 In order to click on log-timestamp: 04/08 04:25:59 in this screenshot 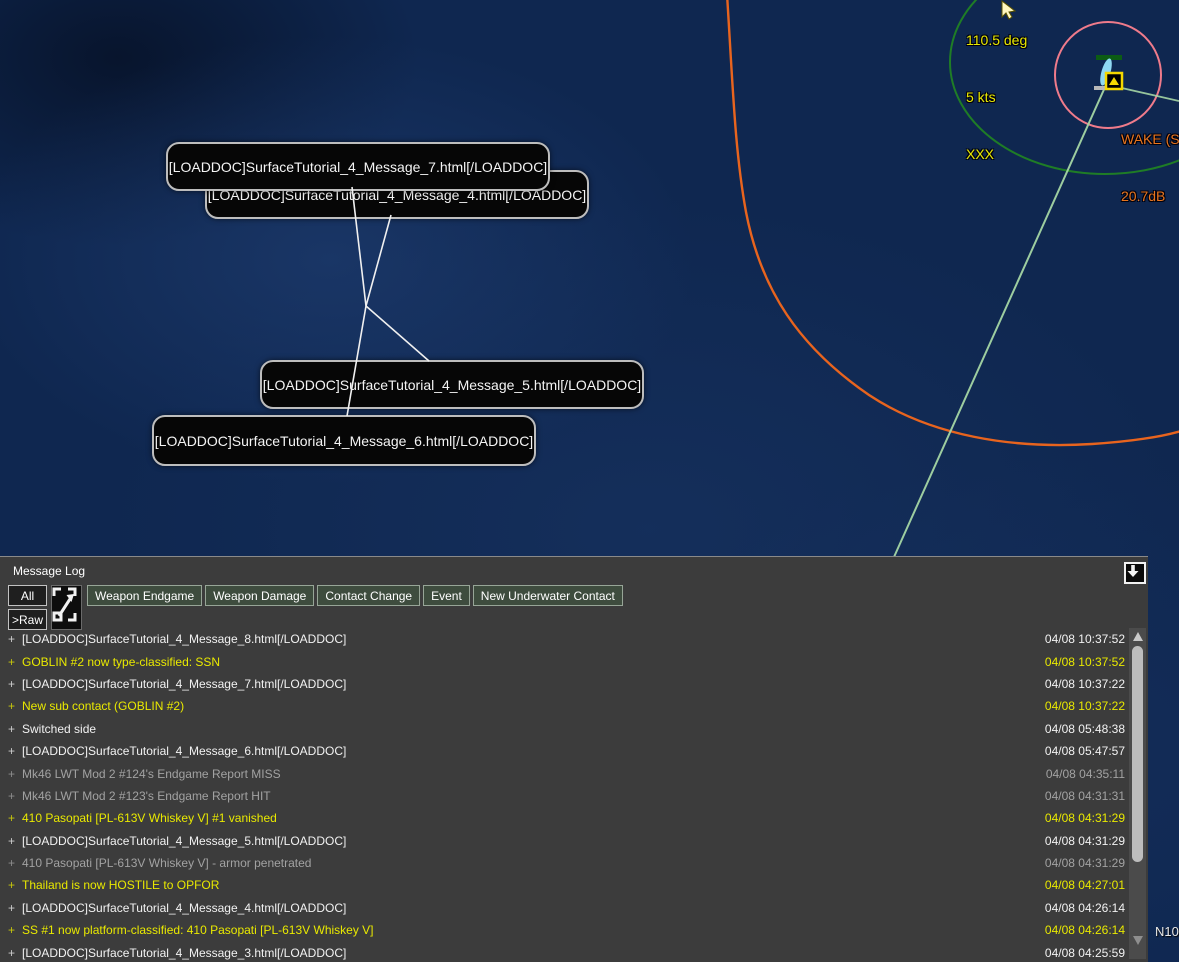, I will do `click(1084, 952)`.